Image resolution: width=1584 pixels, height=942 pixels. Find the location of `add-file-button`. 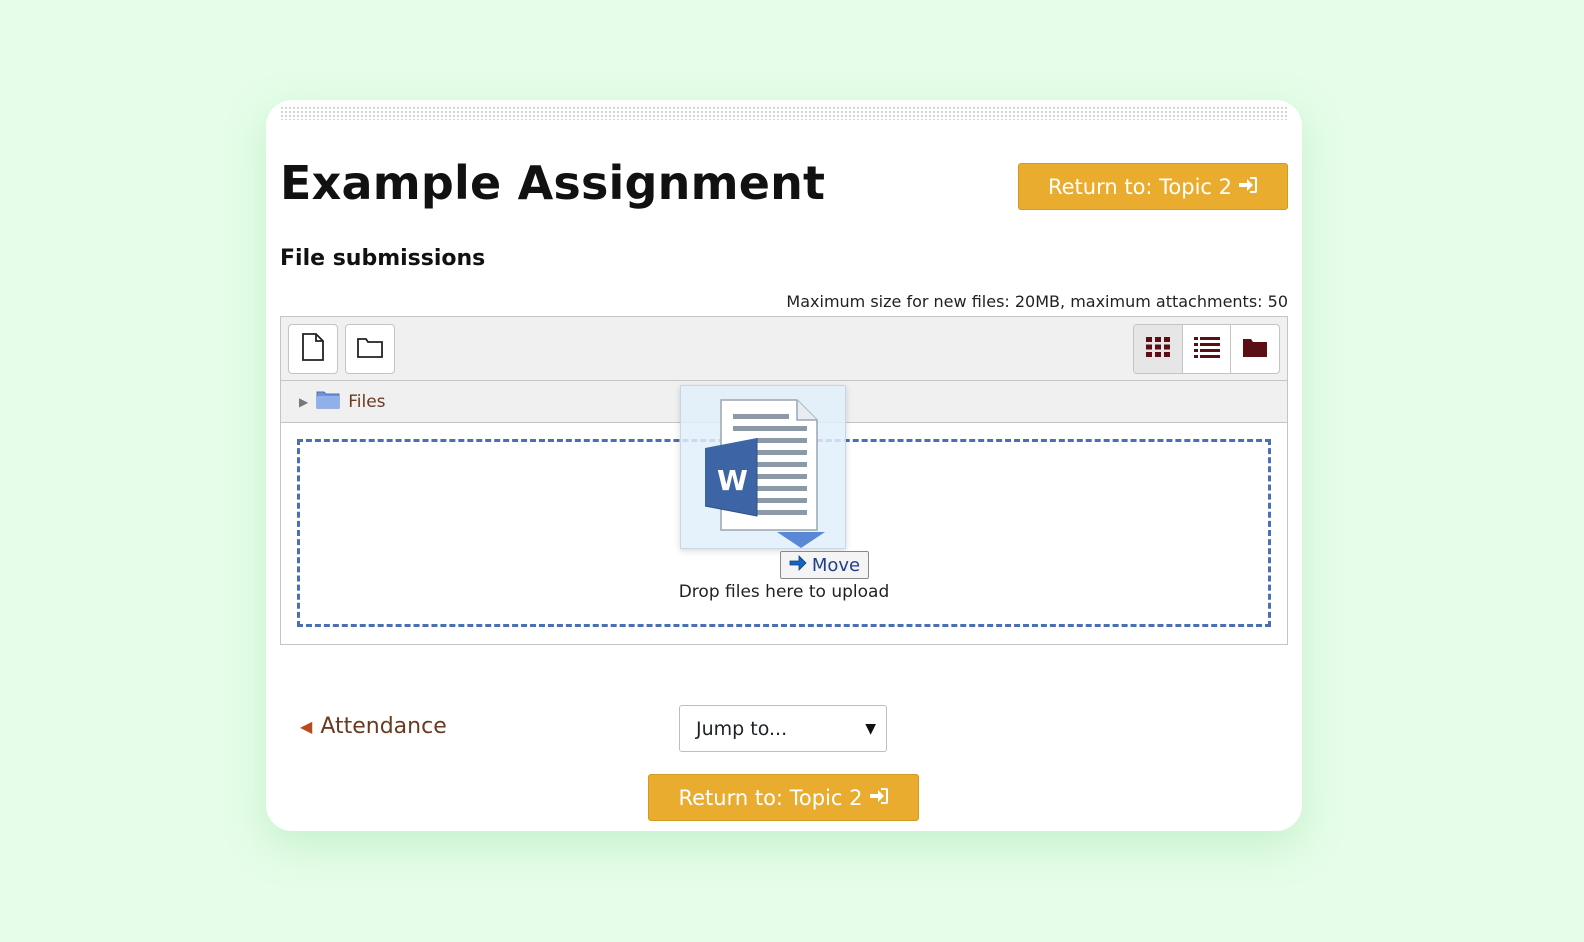

add-file-button is located at coordinates (313, 349).